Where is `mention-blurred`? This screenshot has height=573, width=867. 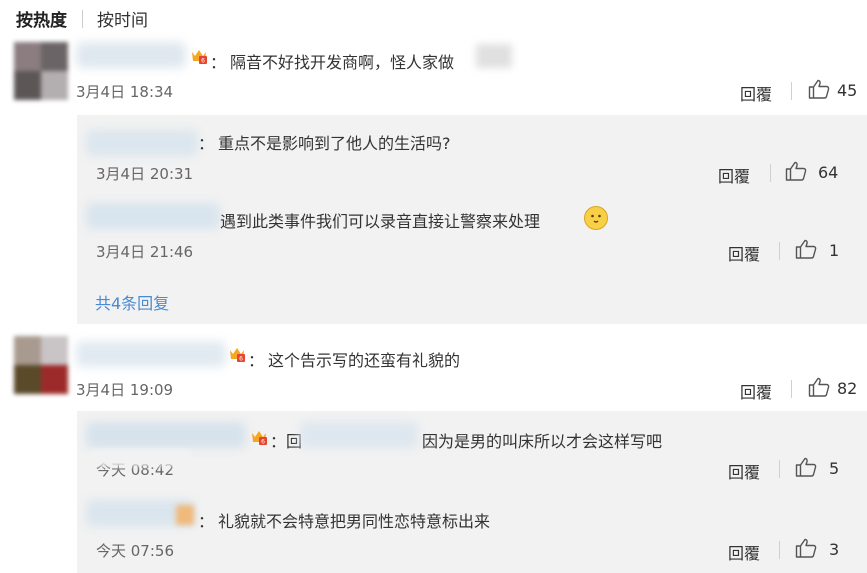 mention-blurred is located at coordinates (359, 435).